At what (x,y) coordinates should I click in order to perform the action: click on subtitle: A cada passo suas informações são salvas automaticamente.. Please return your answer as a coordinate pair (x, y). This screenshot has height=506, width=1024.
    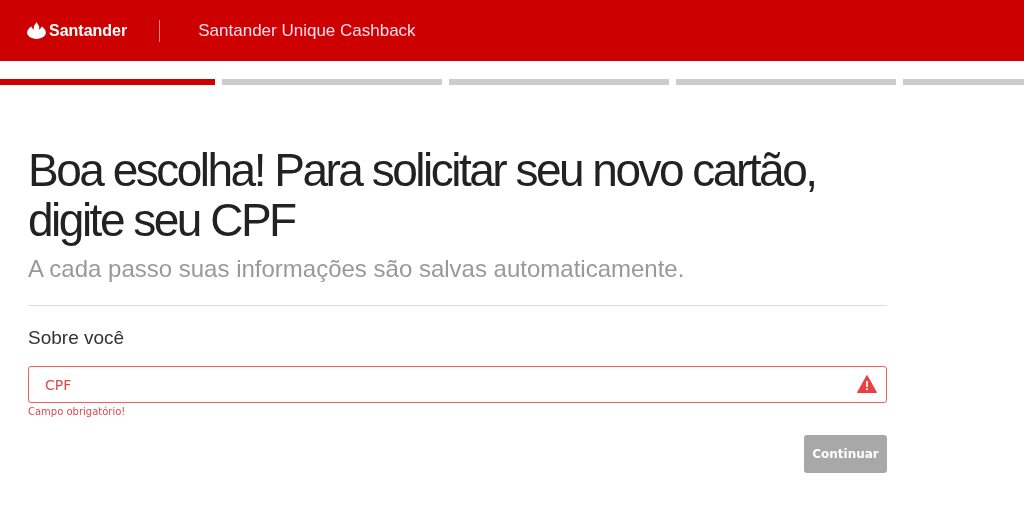
    Looking at the image, I should click on (357, 269).